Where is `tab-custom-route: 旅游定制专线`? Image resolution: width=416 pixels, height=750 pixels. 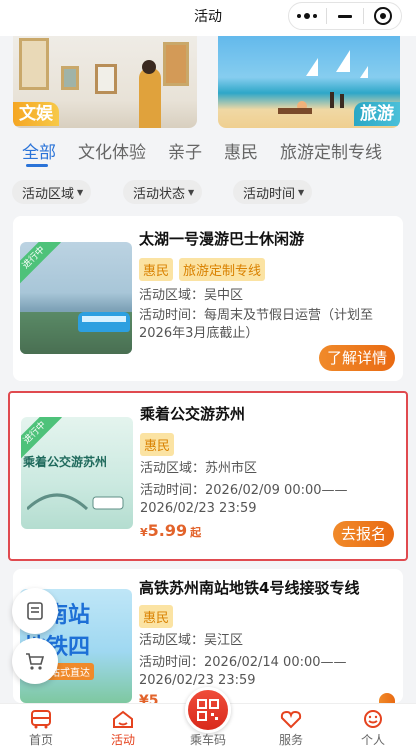
tab-custom-route: 旅游定制专线 is located at coordinates (331, 150).